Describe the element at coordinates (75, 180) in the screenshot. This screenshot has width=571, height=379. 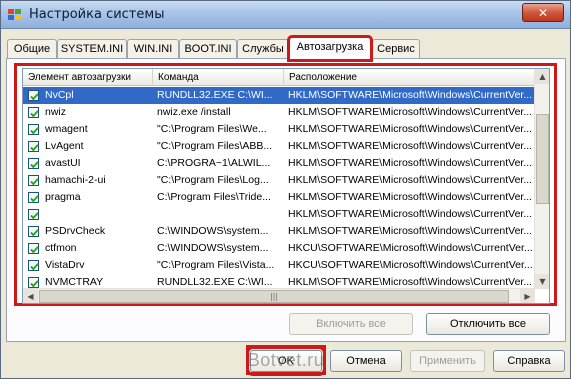
I see `startup-item-name: hamachi-2-ui` at that location.